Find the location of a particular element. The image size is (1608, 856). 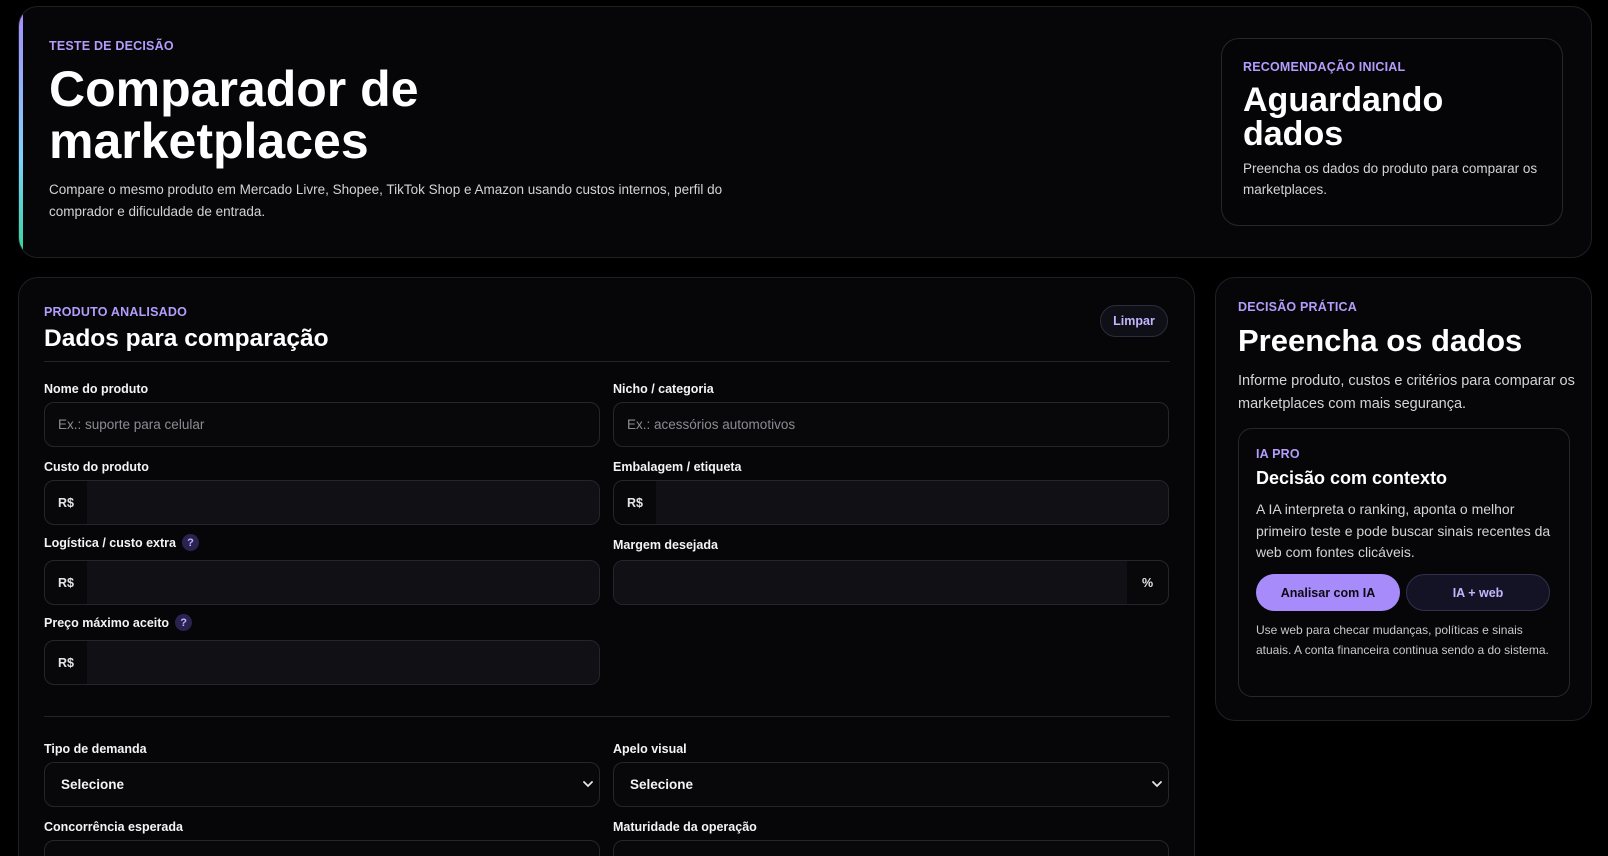

max-price-field is located at coordinates (343, 662).